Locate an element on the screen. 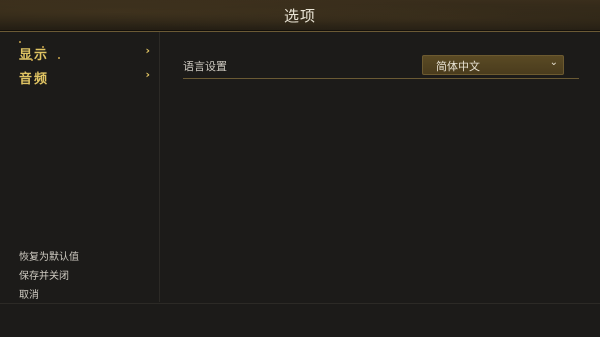 The height and width of the screenshot is (337, 600). chevron-down-icon: ⌄ is located at coordinates (553, 62).